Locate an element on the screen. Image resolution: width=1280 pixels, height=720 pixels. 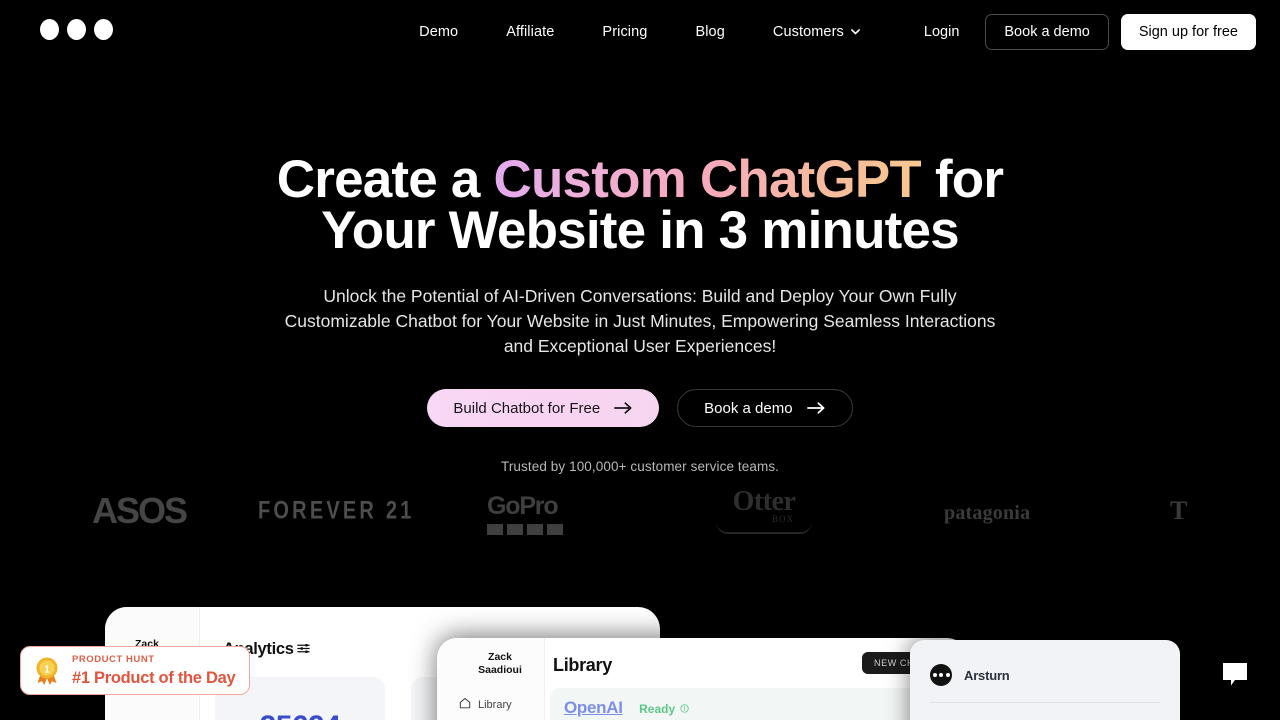
sidebar-item-library: Library is located at coordinates (485, 704).